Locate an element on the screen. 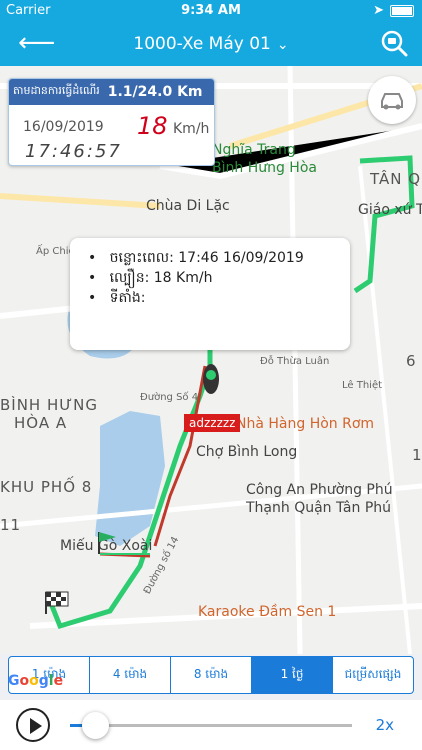 The height and width of the screenshot is (750, 422). trip-info-header: តាមដានការធ្វើដំណើរ 1.1/24.0 Km is located at coordinates (111, 92).